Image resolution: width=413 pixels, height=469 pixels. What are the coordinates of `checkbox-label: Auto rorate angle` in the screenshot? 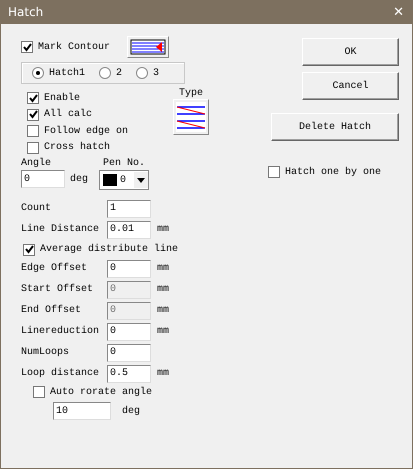 It's located at (101, 392).